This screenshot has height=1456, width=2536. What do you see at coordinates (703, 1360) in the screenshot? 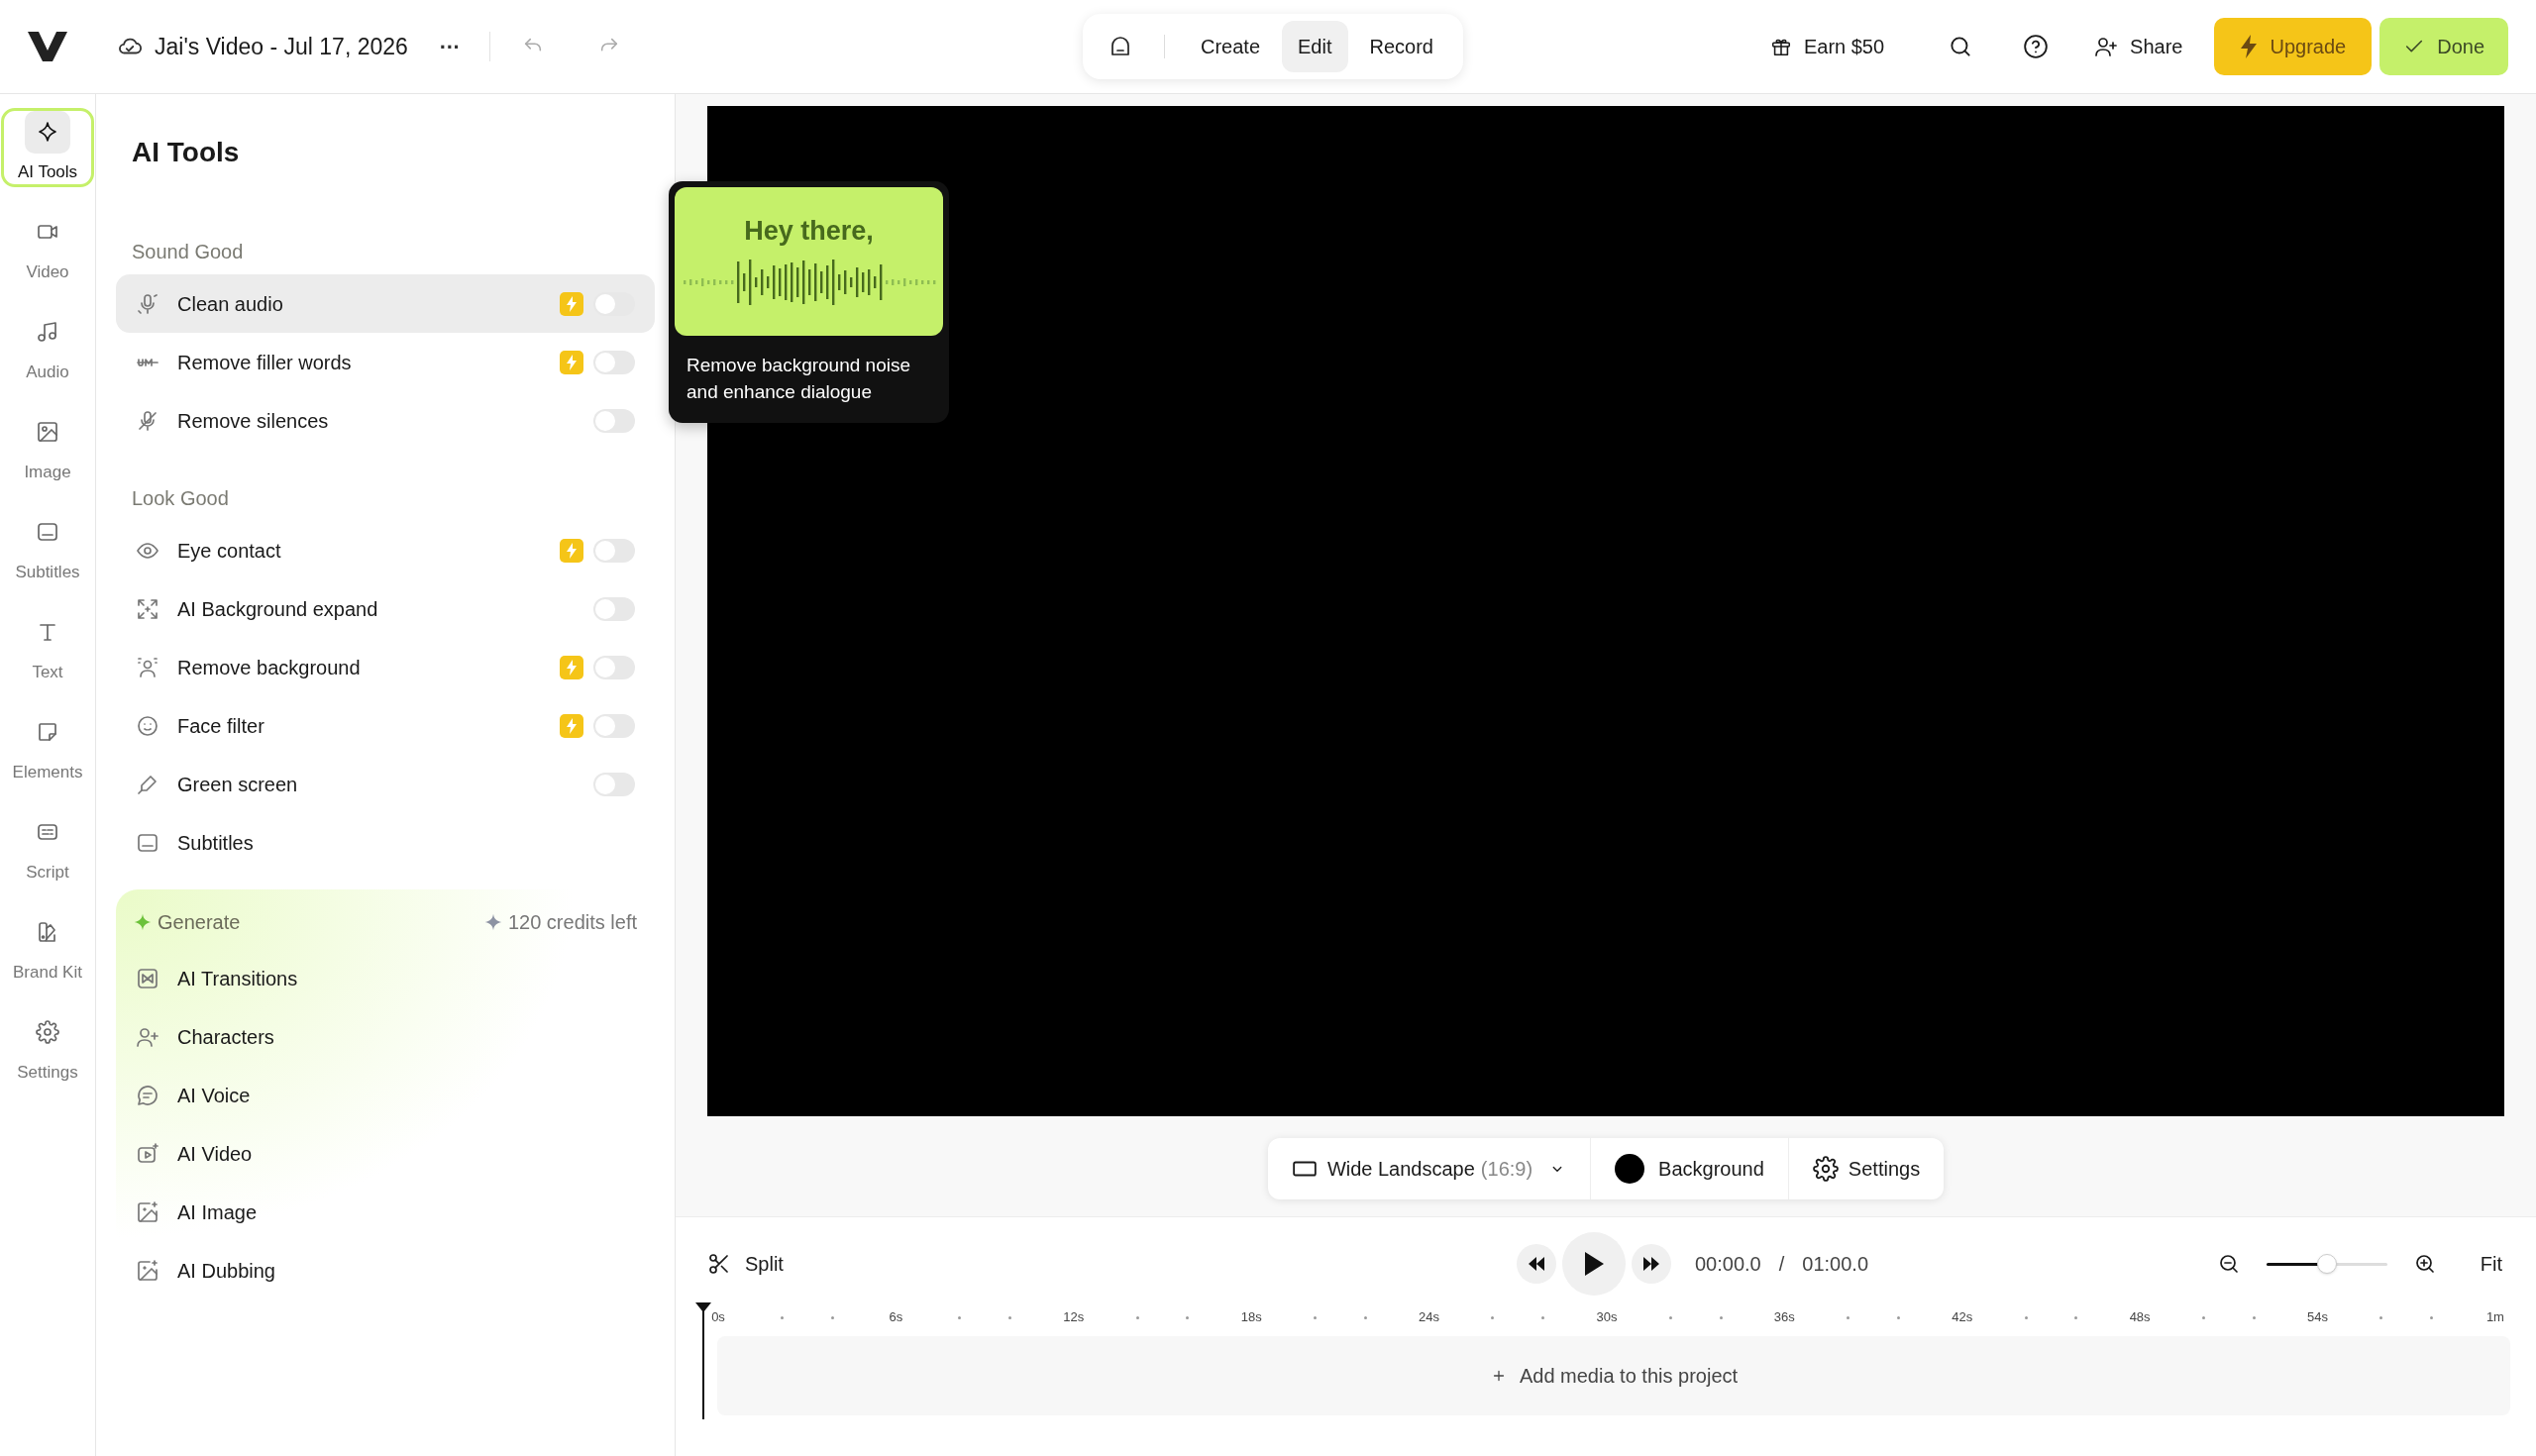
I see `playhead` at bounding box center [703, 1360].